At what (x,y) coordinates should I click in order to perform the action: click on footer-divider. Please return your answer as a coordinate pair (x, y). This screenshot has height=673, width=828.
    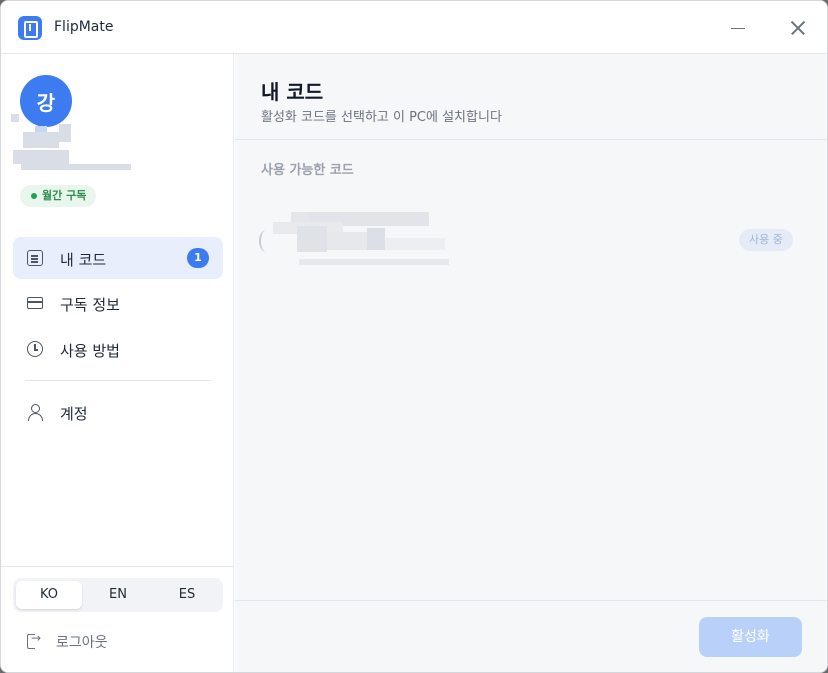
    Looking at the image, I should click on (531, 600).